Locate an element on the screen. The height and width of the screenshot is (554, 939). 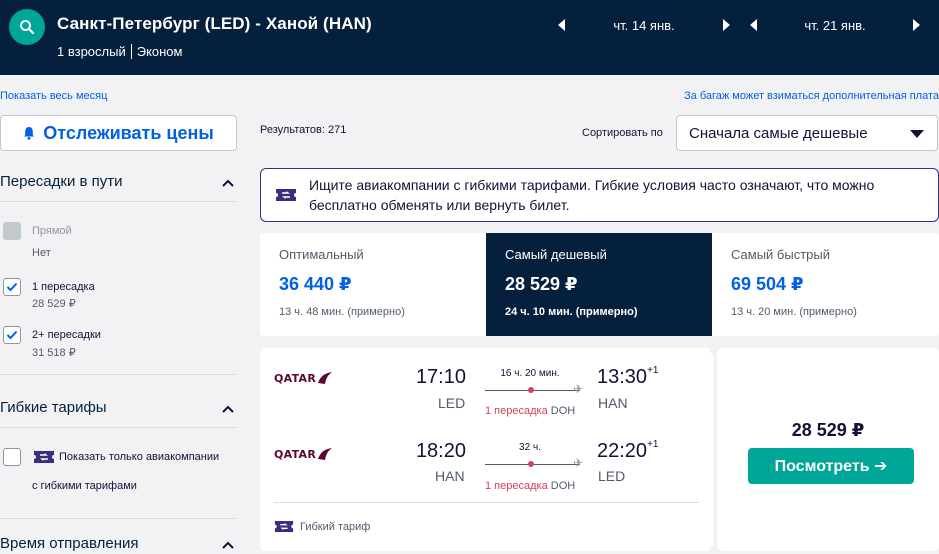
flight-price-panel: 28 529 ₽ Посмотреть ➔ is located at coordinates (828, 449).